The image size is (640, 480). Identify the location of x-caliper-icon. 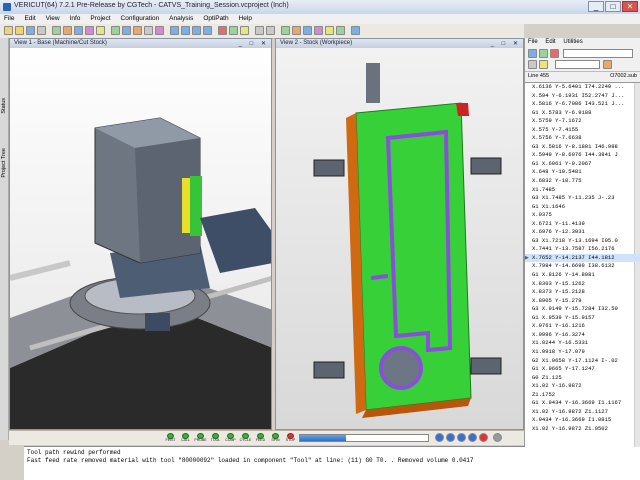
(222, 30).